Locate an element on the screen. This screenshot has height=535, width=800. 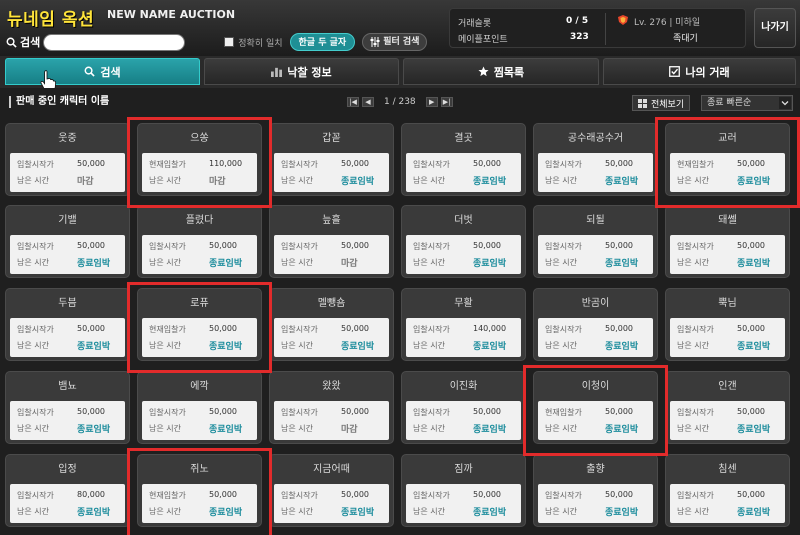
auction-card: 공수래공수거 입찰시작가 50,000 남은 시간 종료임박 is located at coordinates (595, 159).